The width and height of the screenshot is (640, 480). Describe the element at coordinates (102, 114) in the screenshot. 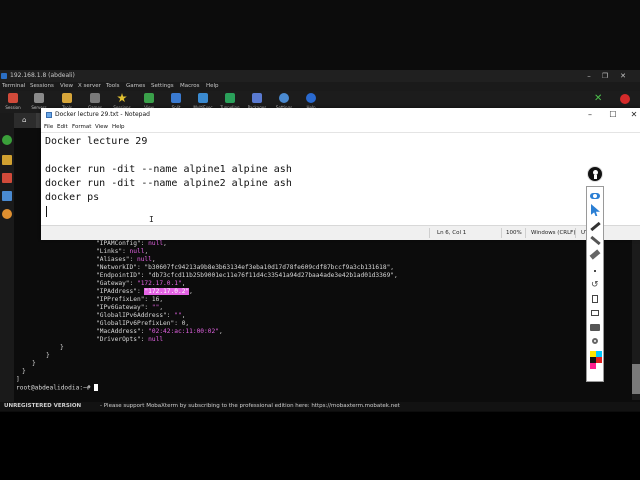

I see `notepad-title: Docker lecture 29.txt - Notepad` at that location.